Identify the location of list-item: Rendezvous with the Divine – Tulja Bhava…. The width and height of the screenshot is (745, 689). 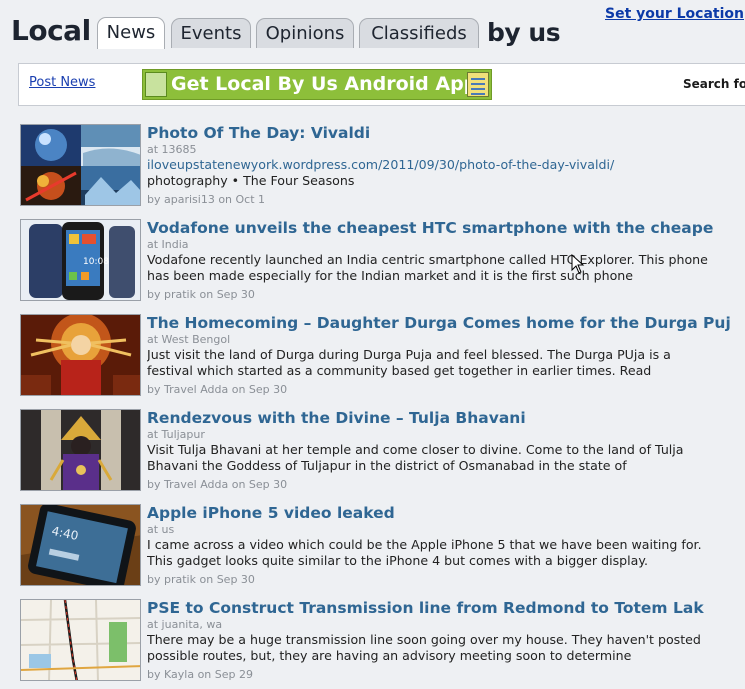
(379, 451).